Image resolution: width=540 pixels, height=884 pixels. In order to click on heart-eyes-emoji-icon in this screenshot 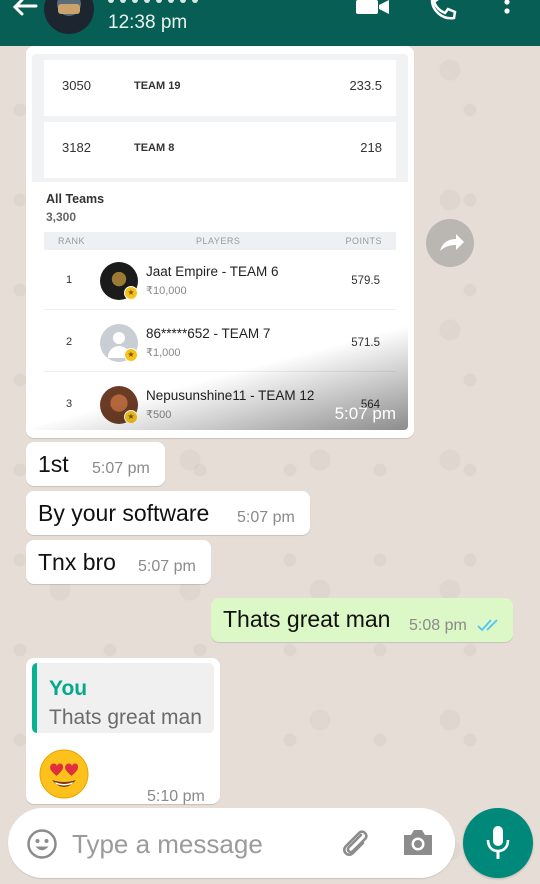, I will do `click(64, 774)`.